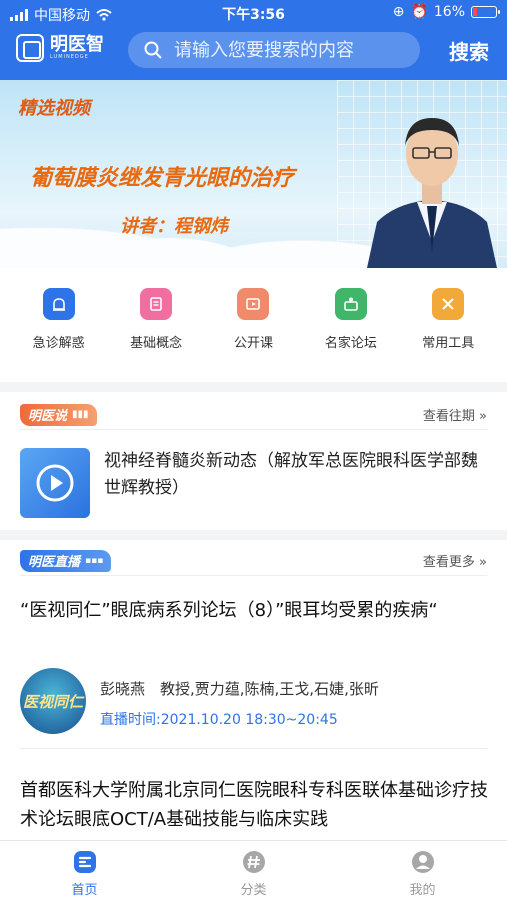 The width and height of the screenshot is (507, 900). I want to click on banner-tag: 精选视频, so click(54, 108).